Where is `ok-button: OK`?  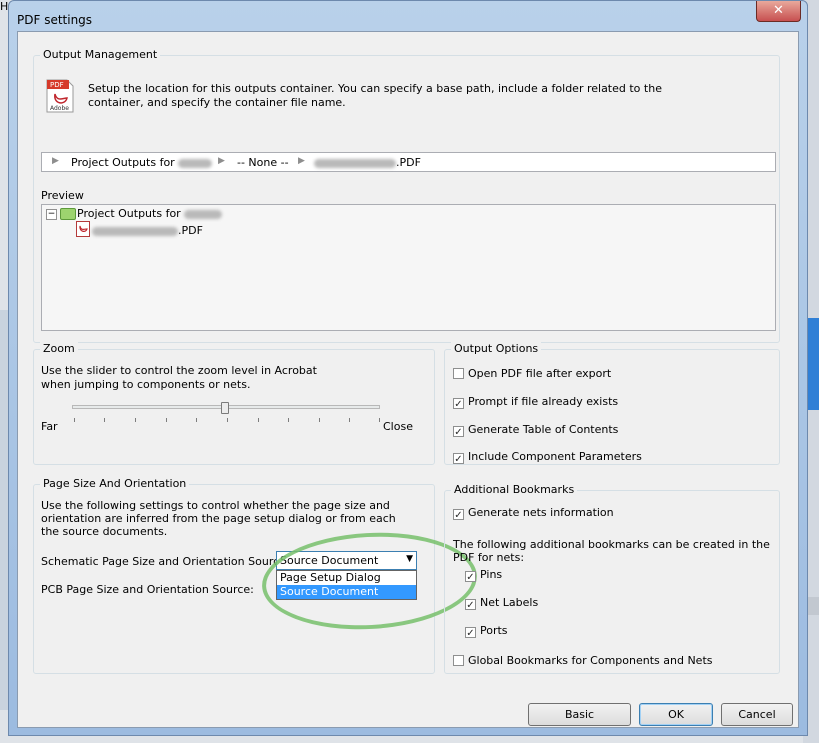 ok-button: OK is located at coordinates (676, 714).